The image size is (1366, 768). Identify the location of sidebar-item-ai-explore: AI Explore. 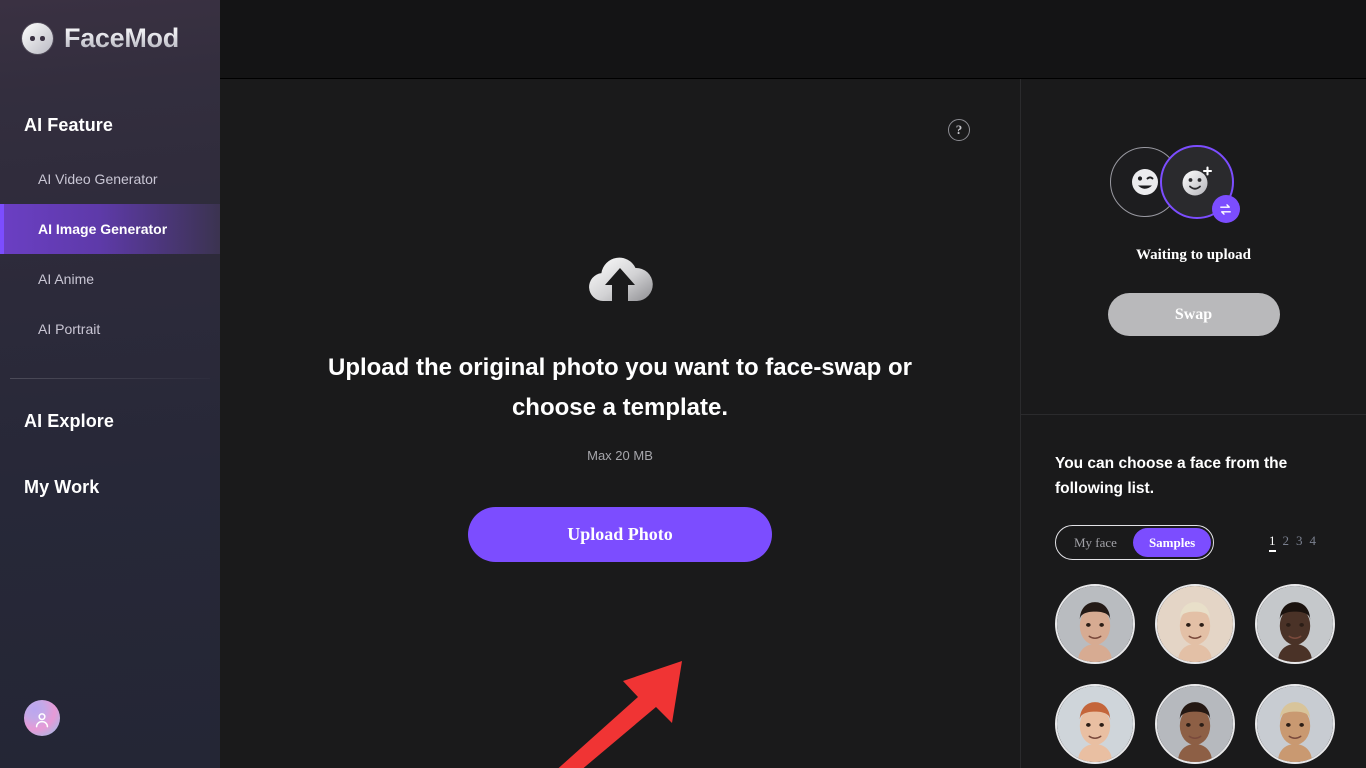
(110, 421).